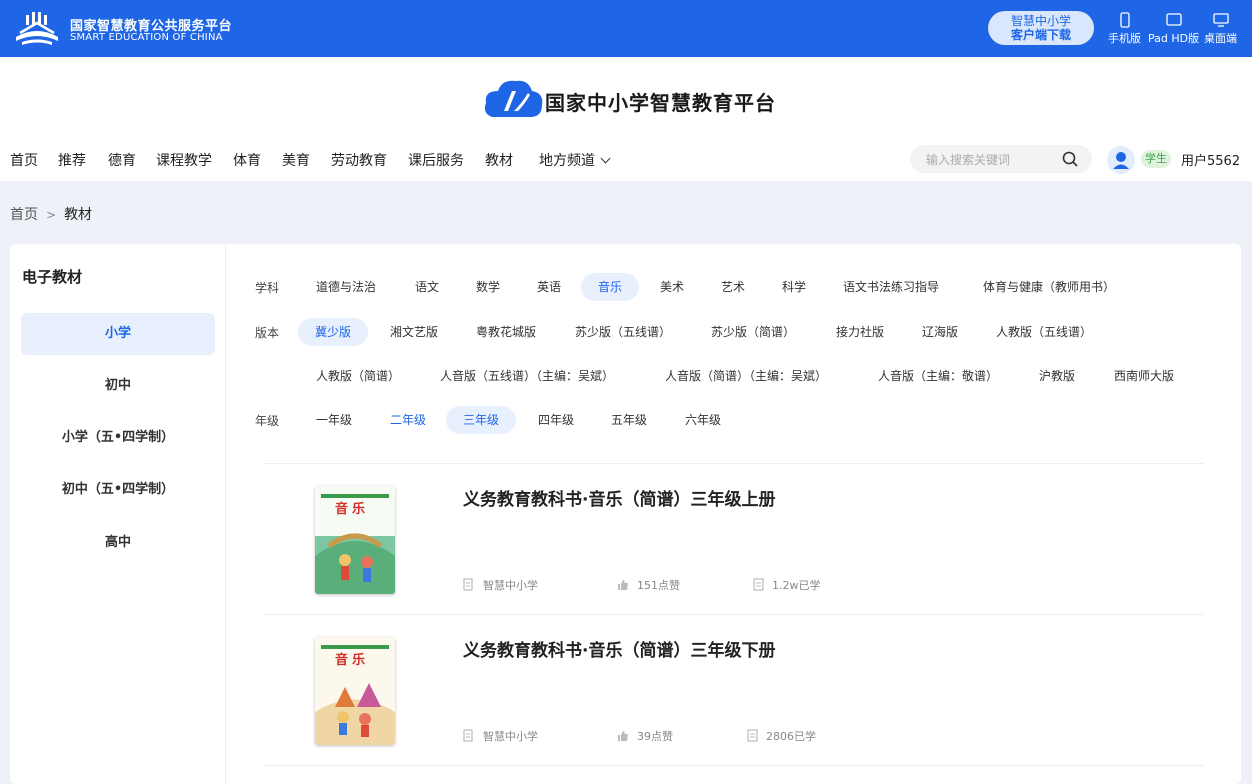  What do you see at coordinates (1174, 38) in the screenshot?
I see `device-tablet-label: Pad HD版` at bounding box center [1174, 38].